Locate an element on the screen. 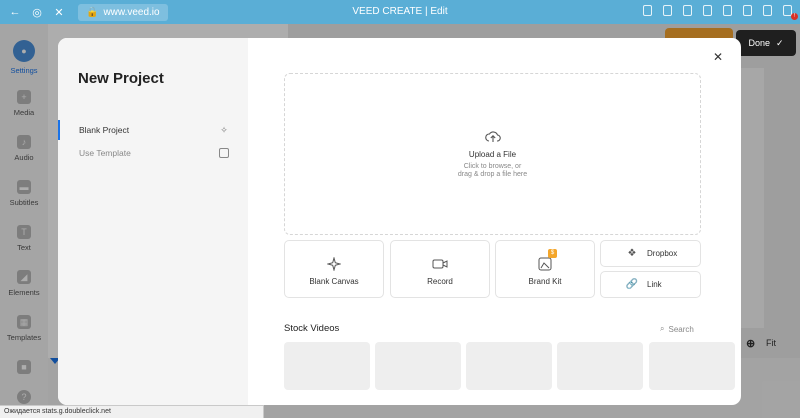 This screenshot has width=800, height=418. check-icon: ✓ is located at coordinates (779, 42).